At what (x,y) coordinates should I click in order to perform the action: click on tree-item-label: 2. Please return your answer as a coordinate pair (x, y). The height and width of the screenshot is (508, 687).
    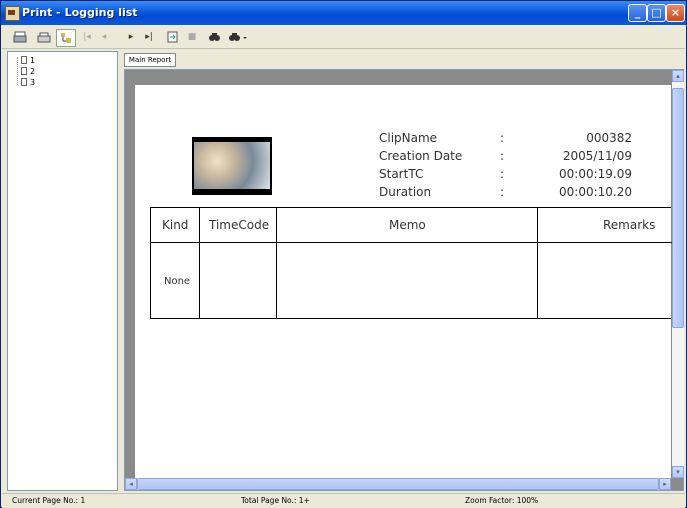
    Looking at the image, I should click on (33, 71).